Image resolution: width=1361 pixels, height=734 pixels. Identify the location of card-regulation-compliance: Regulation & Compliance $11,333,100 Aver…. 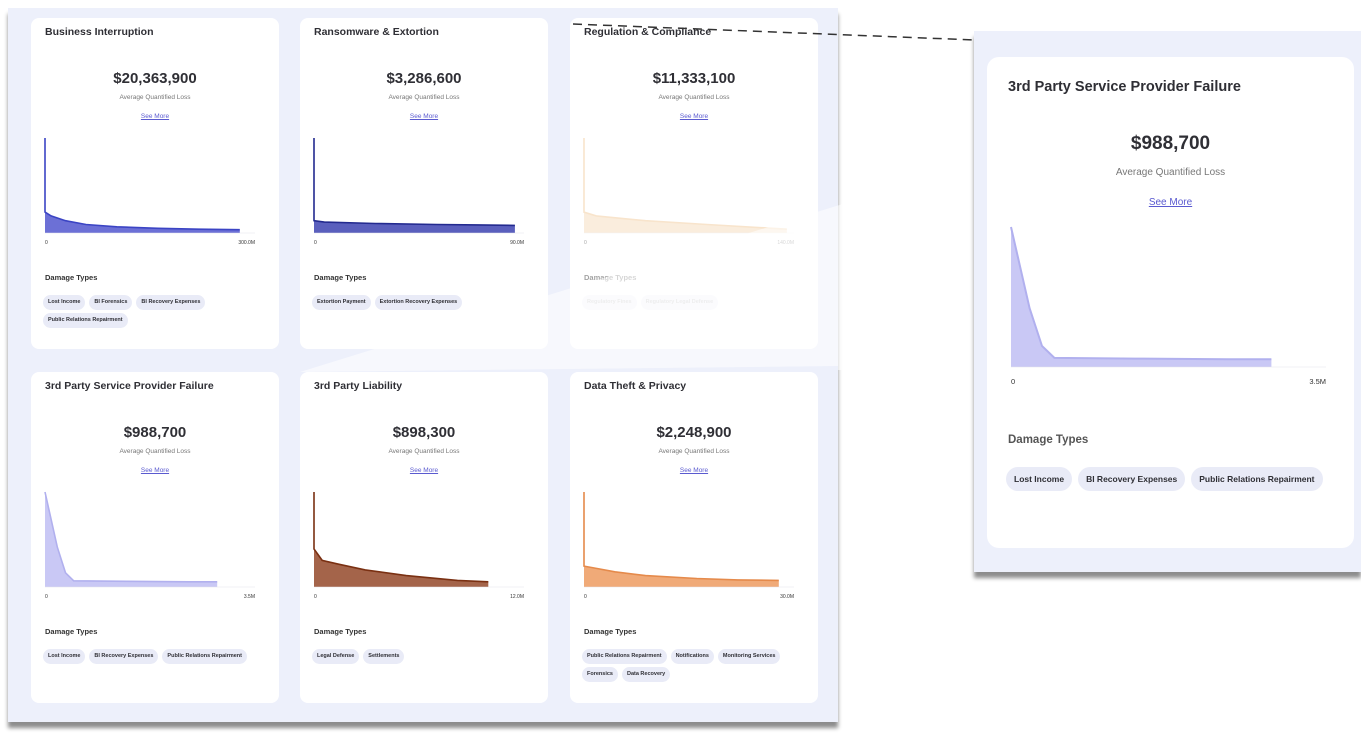
(694, 183).